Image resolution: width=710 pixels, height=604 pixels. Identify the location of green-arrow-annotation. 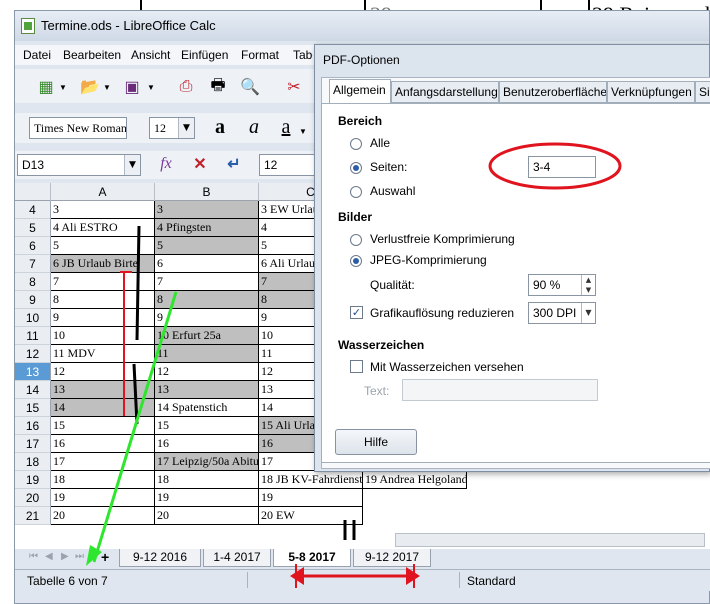
(135, 427).